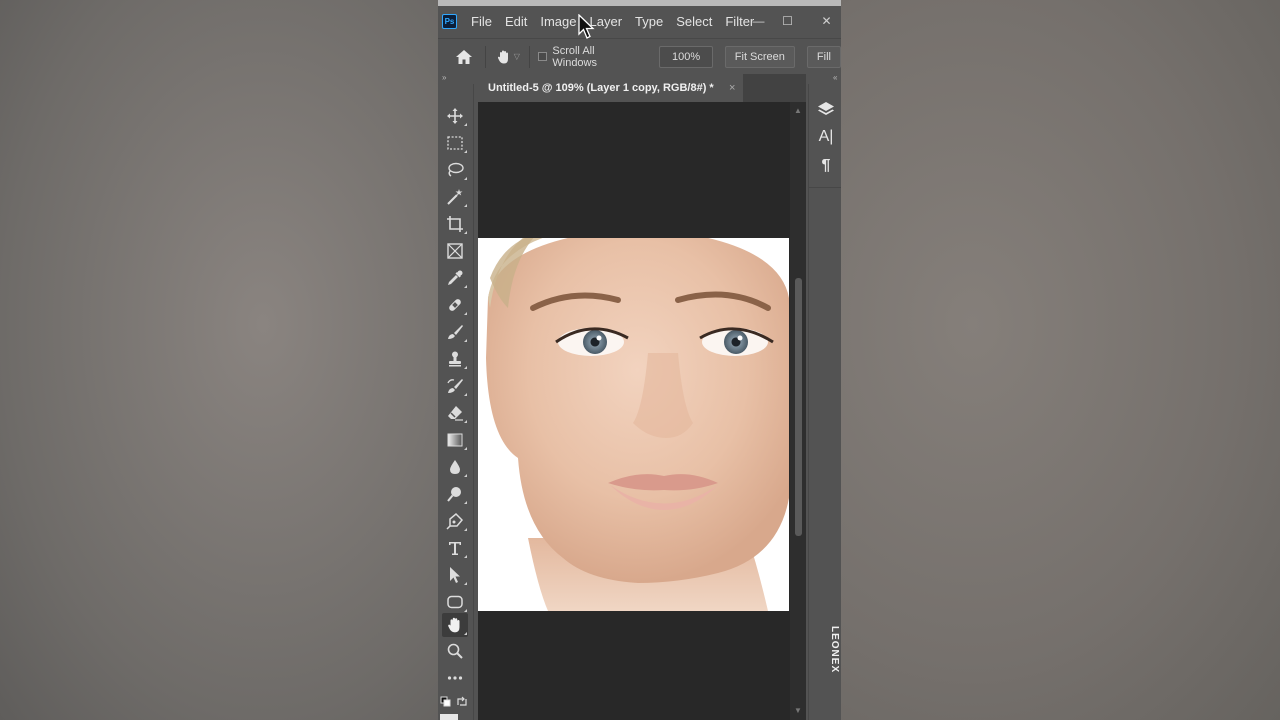  I want to click on frame-tool, so click(455, 251).